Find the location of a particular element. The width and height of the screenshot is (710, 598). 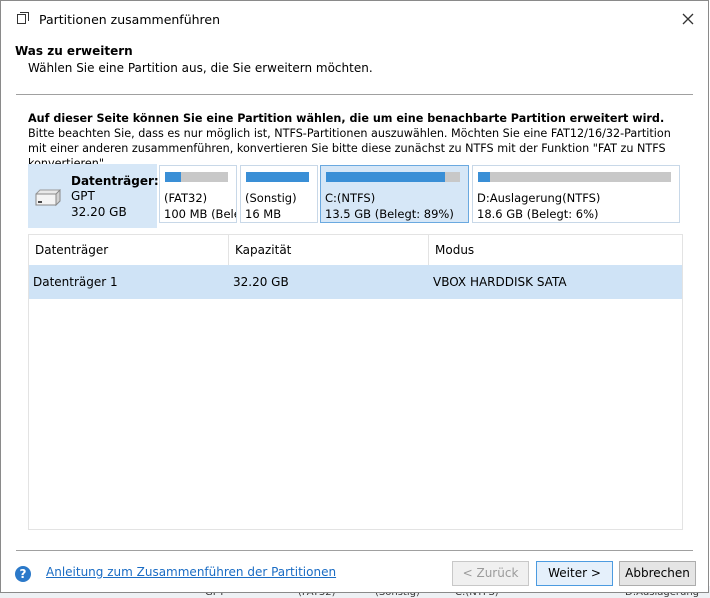

partition-d-auslagerung: D:Auslagerung(NTFS) 18.6 GB (Belegt: 6%) is located at coordinates (576, 194).